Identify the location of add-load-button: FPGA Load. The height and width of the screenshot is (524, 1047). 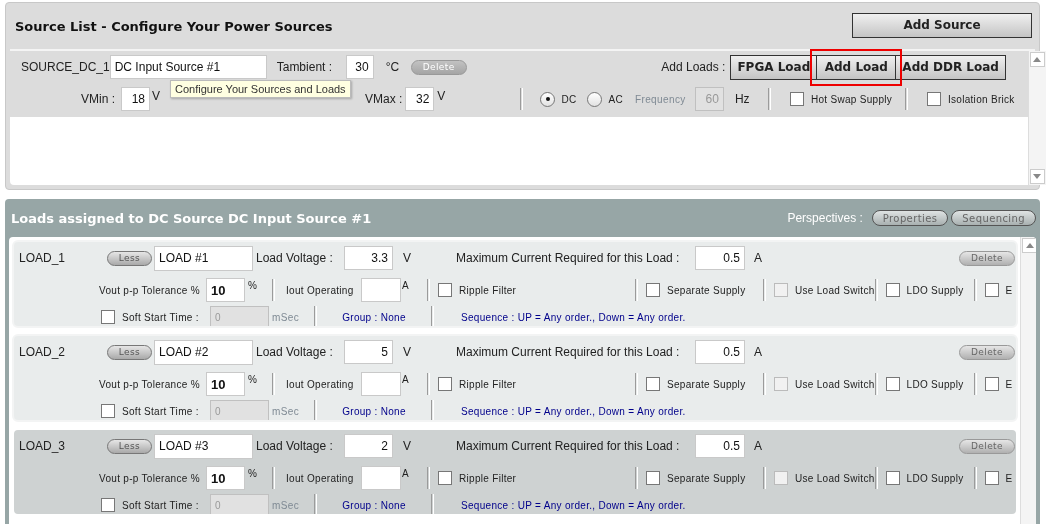
(774, 67).